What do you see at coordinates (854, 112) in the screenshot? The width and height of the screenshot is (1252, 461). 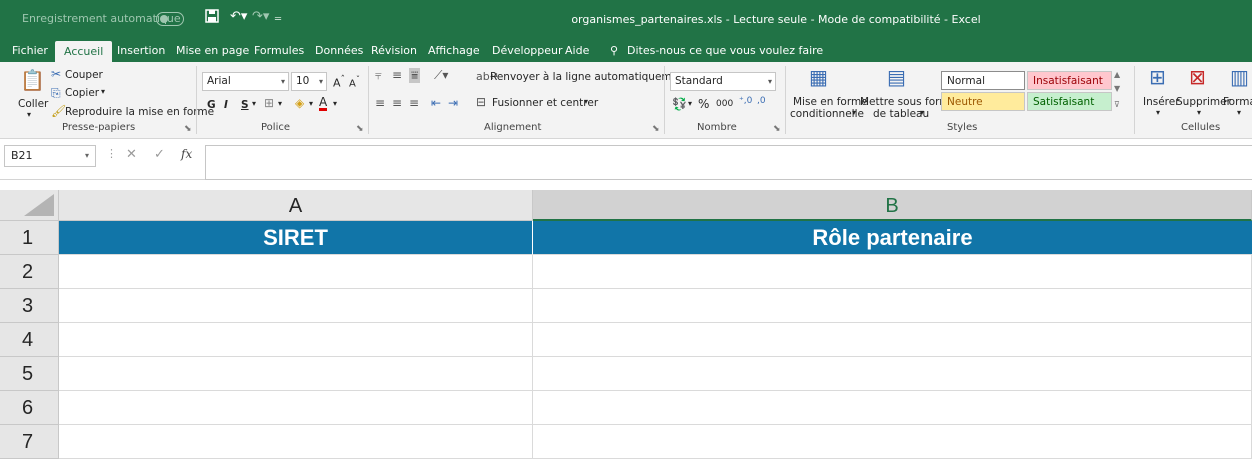 I see `conditional-dropdown-icon: ▾` at bounding box center [854, 112].